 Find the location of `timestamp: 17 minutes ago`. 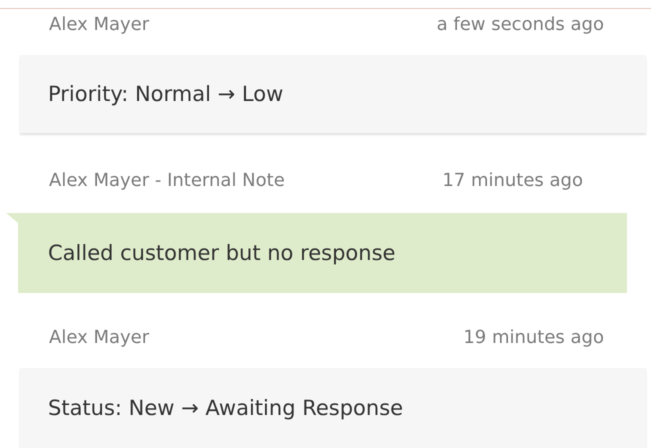

timestamp: 17 minutes ago is located at coordinates (512, 180).